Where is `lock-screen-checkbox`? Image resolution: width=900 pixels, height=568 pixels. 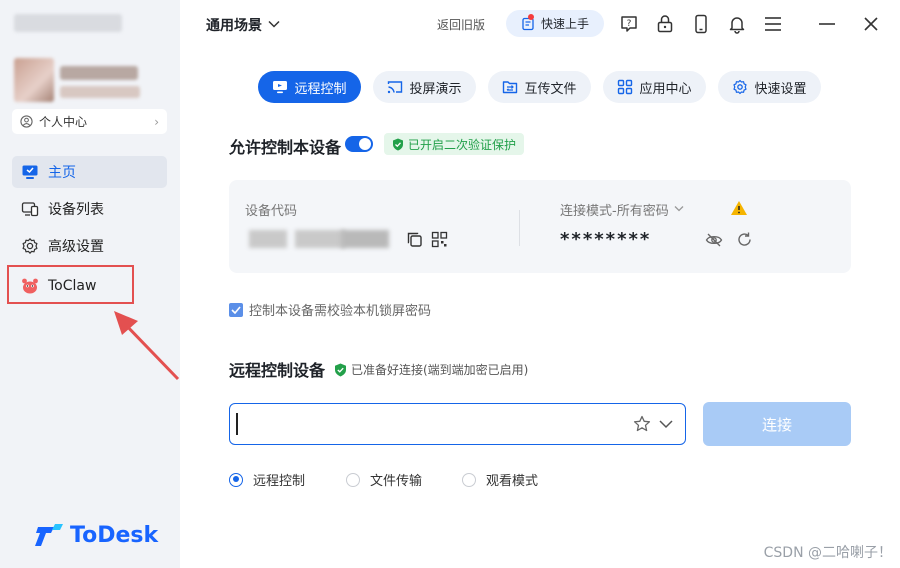 lock-screen-checkbox is located at coordinates (236, 309).